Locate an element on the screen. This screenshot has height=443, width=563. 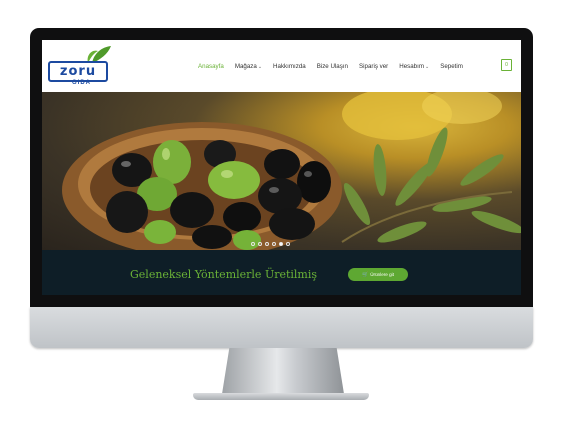
products-button: 🛒 Ürünlere git is located at coordinates (378, 274).